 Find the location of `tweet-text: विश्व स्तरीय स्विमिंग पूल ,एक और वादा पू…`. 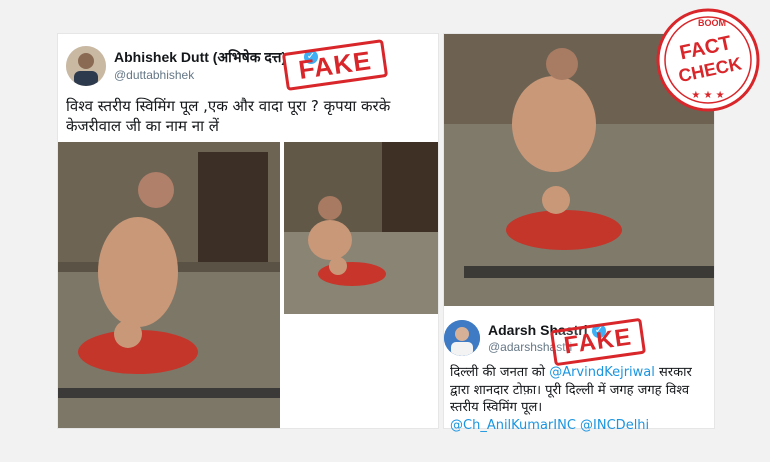

tweet-text: विश्व स्तरीय स्विमिंग पूल ,एक और वादा पू… is located at coordinates (228, 116).